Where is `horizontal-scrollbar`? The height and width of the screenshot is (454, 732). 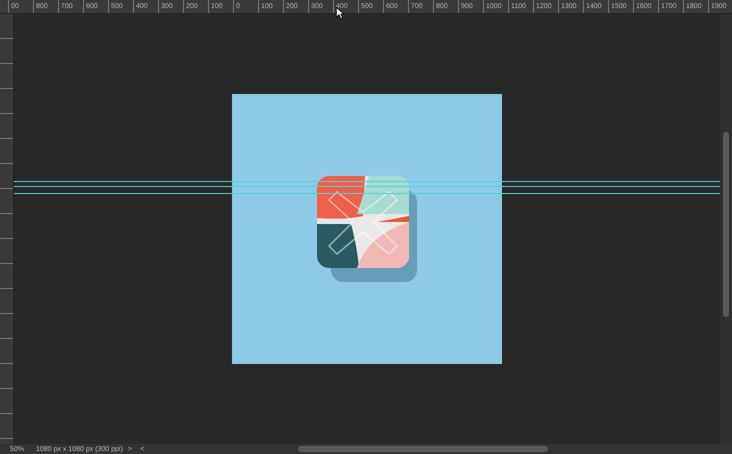 horizontal-scrollbar is located at coordinates (423, 449).